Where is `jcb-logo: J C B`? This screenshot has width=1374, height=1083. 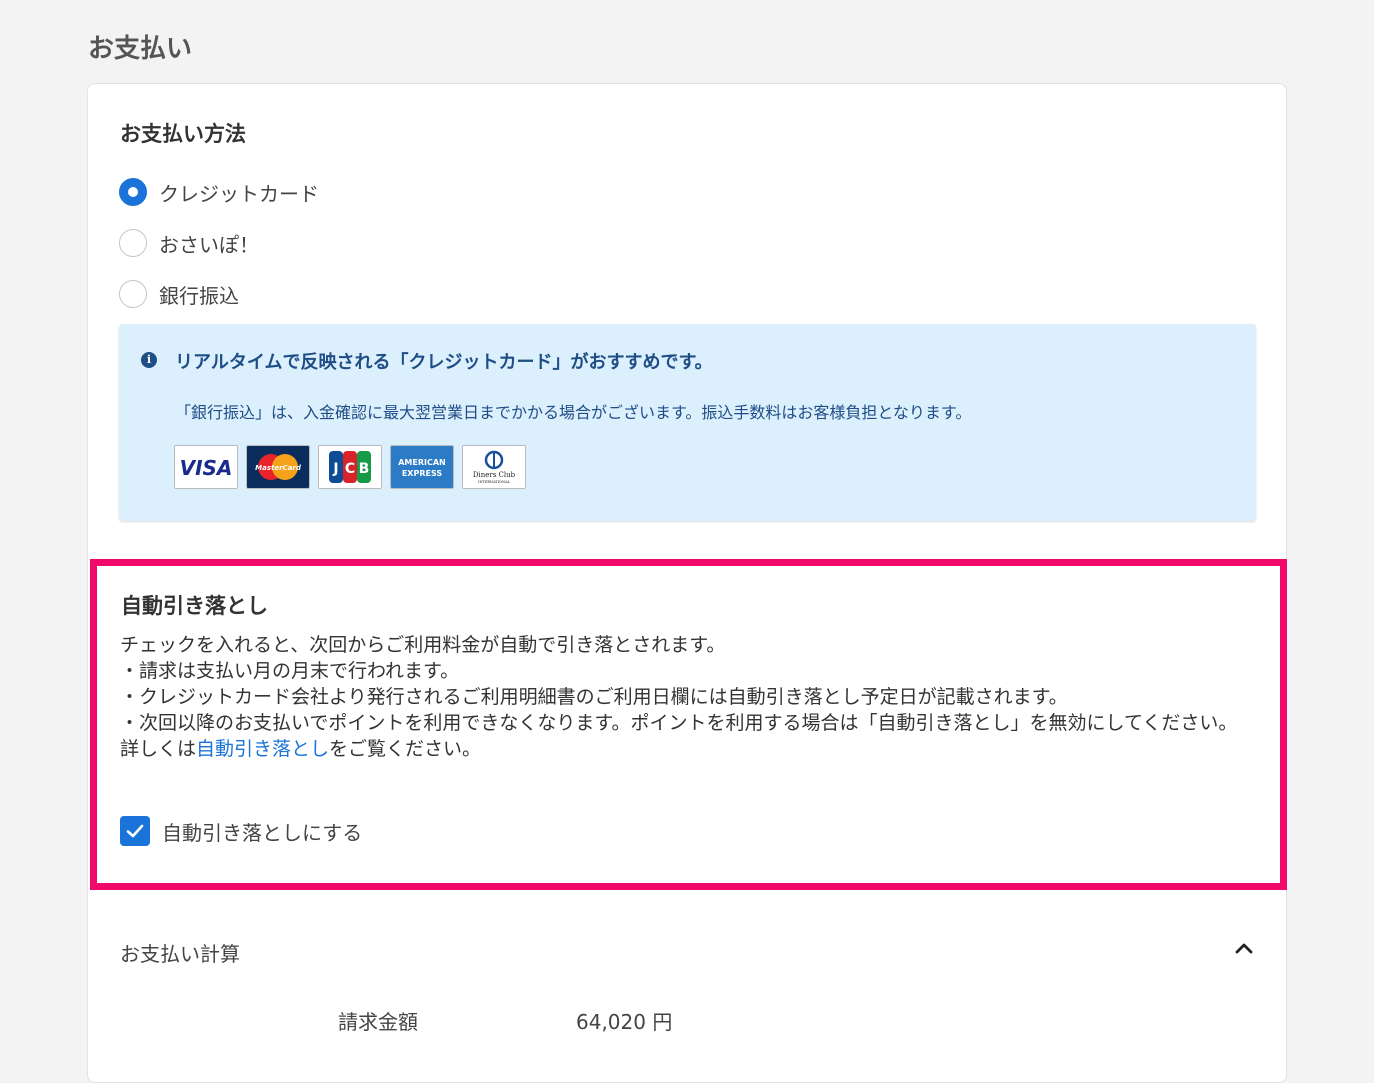 jcb-logo: J C B is located at coordinates (350, 467).